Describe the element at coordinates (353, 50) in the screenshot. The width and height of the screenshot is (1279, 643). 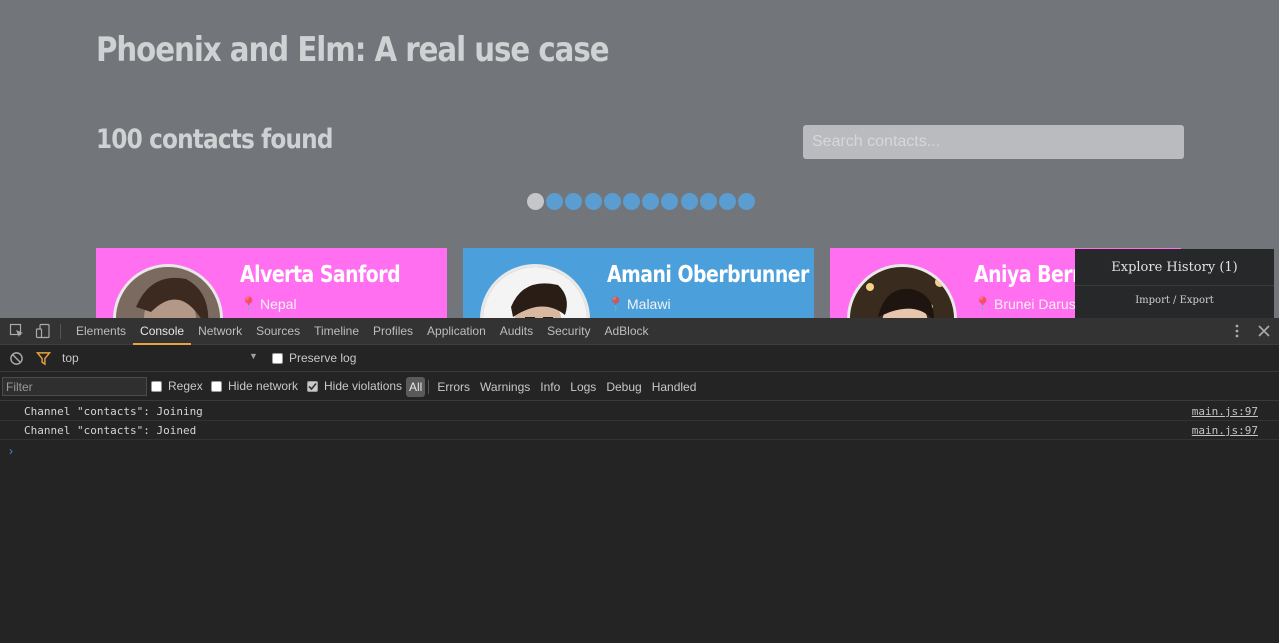
I see `page-title: Phoenix and Elm: A real use case` at that location.